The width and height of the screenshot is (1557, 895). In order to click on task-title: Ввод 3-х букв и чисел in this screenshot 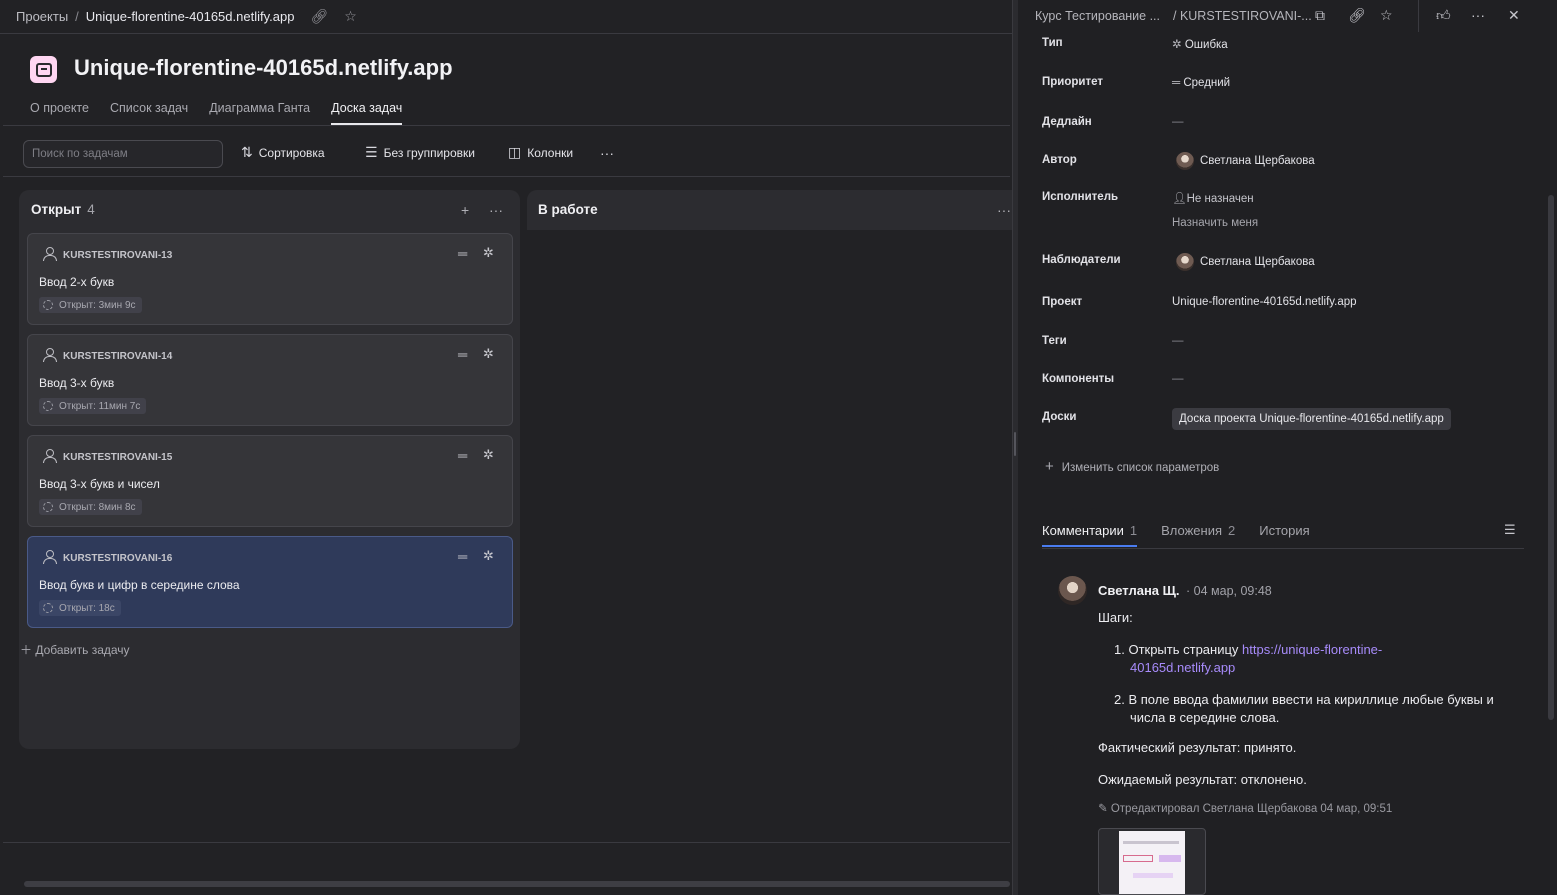, I will do `click(99, 484)`.